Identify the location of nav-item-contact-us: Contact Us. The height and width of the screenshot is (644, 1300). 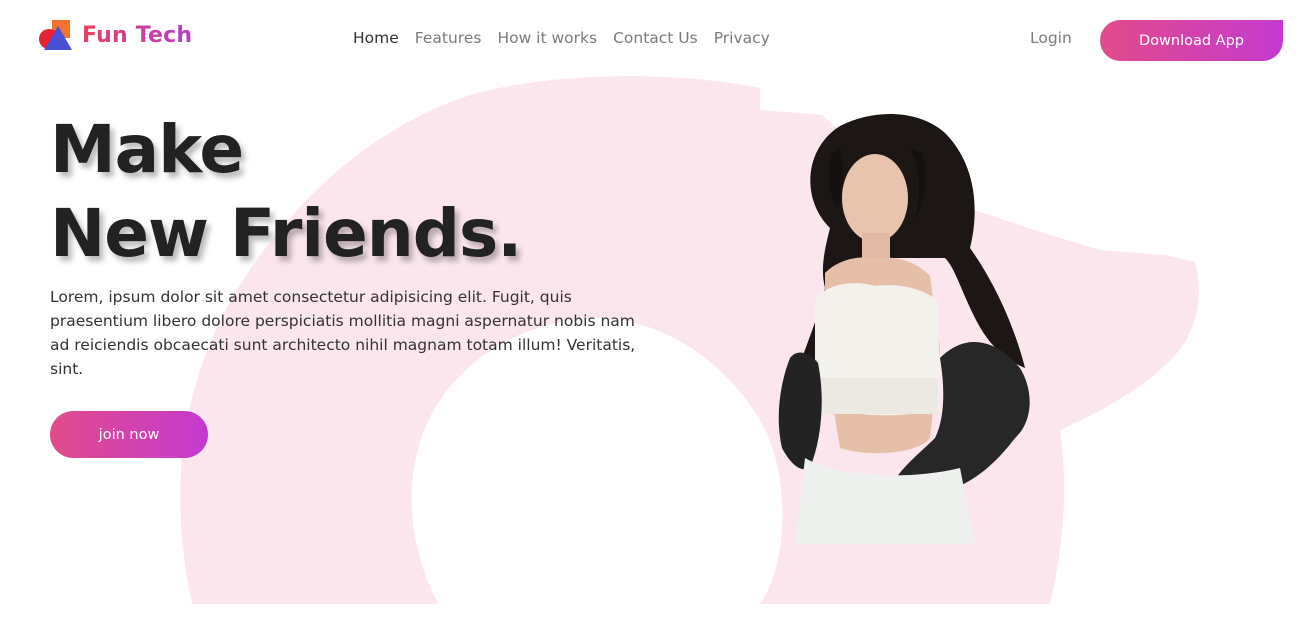
(655, 38).